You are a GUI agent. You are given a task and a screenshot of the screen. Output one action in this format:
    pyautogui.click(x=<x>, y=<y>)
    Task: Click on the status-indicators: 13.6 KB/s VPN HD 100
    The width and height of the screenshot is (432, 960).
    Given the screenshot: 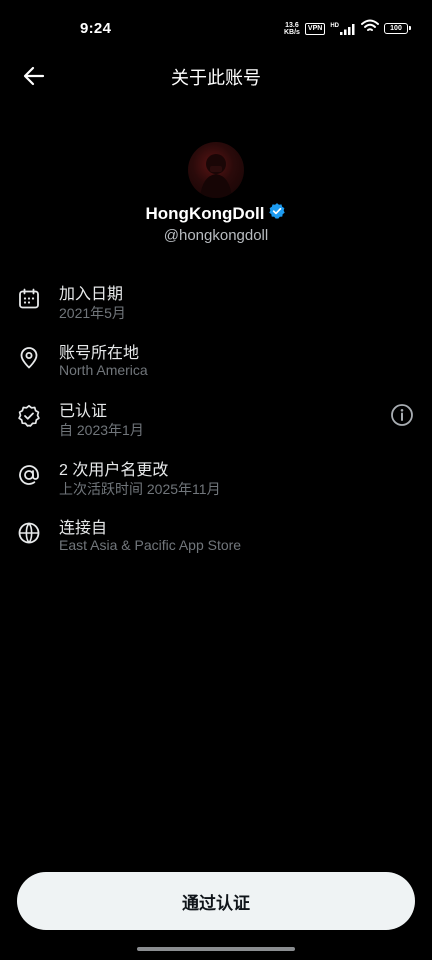 What is the action you would take?
    pyautogui.click(x=347, y=28)
    